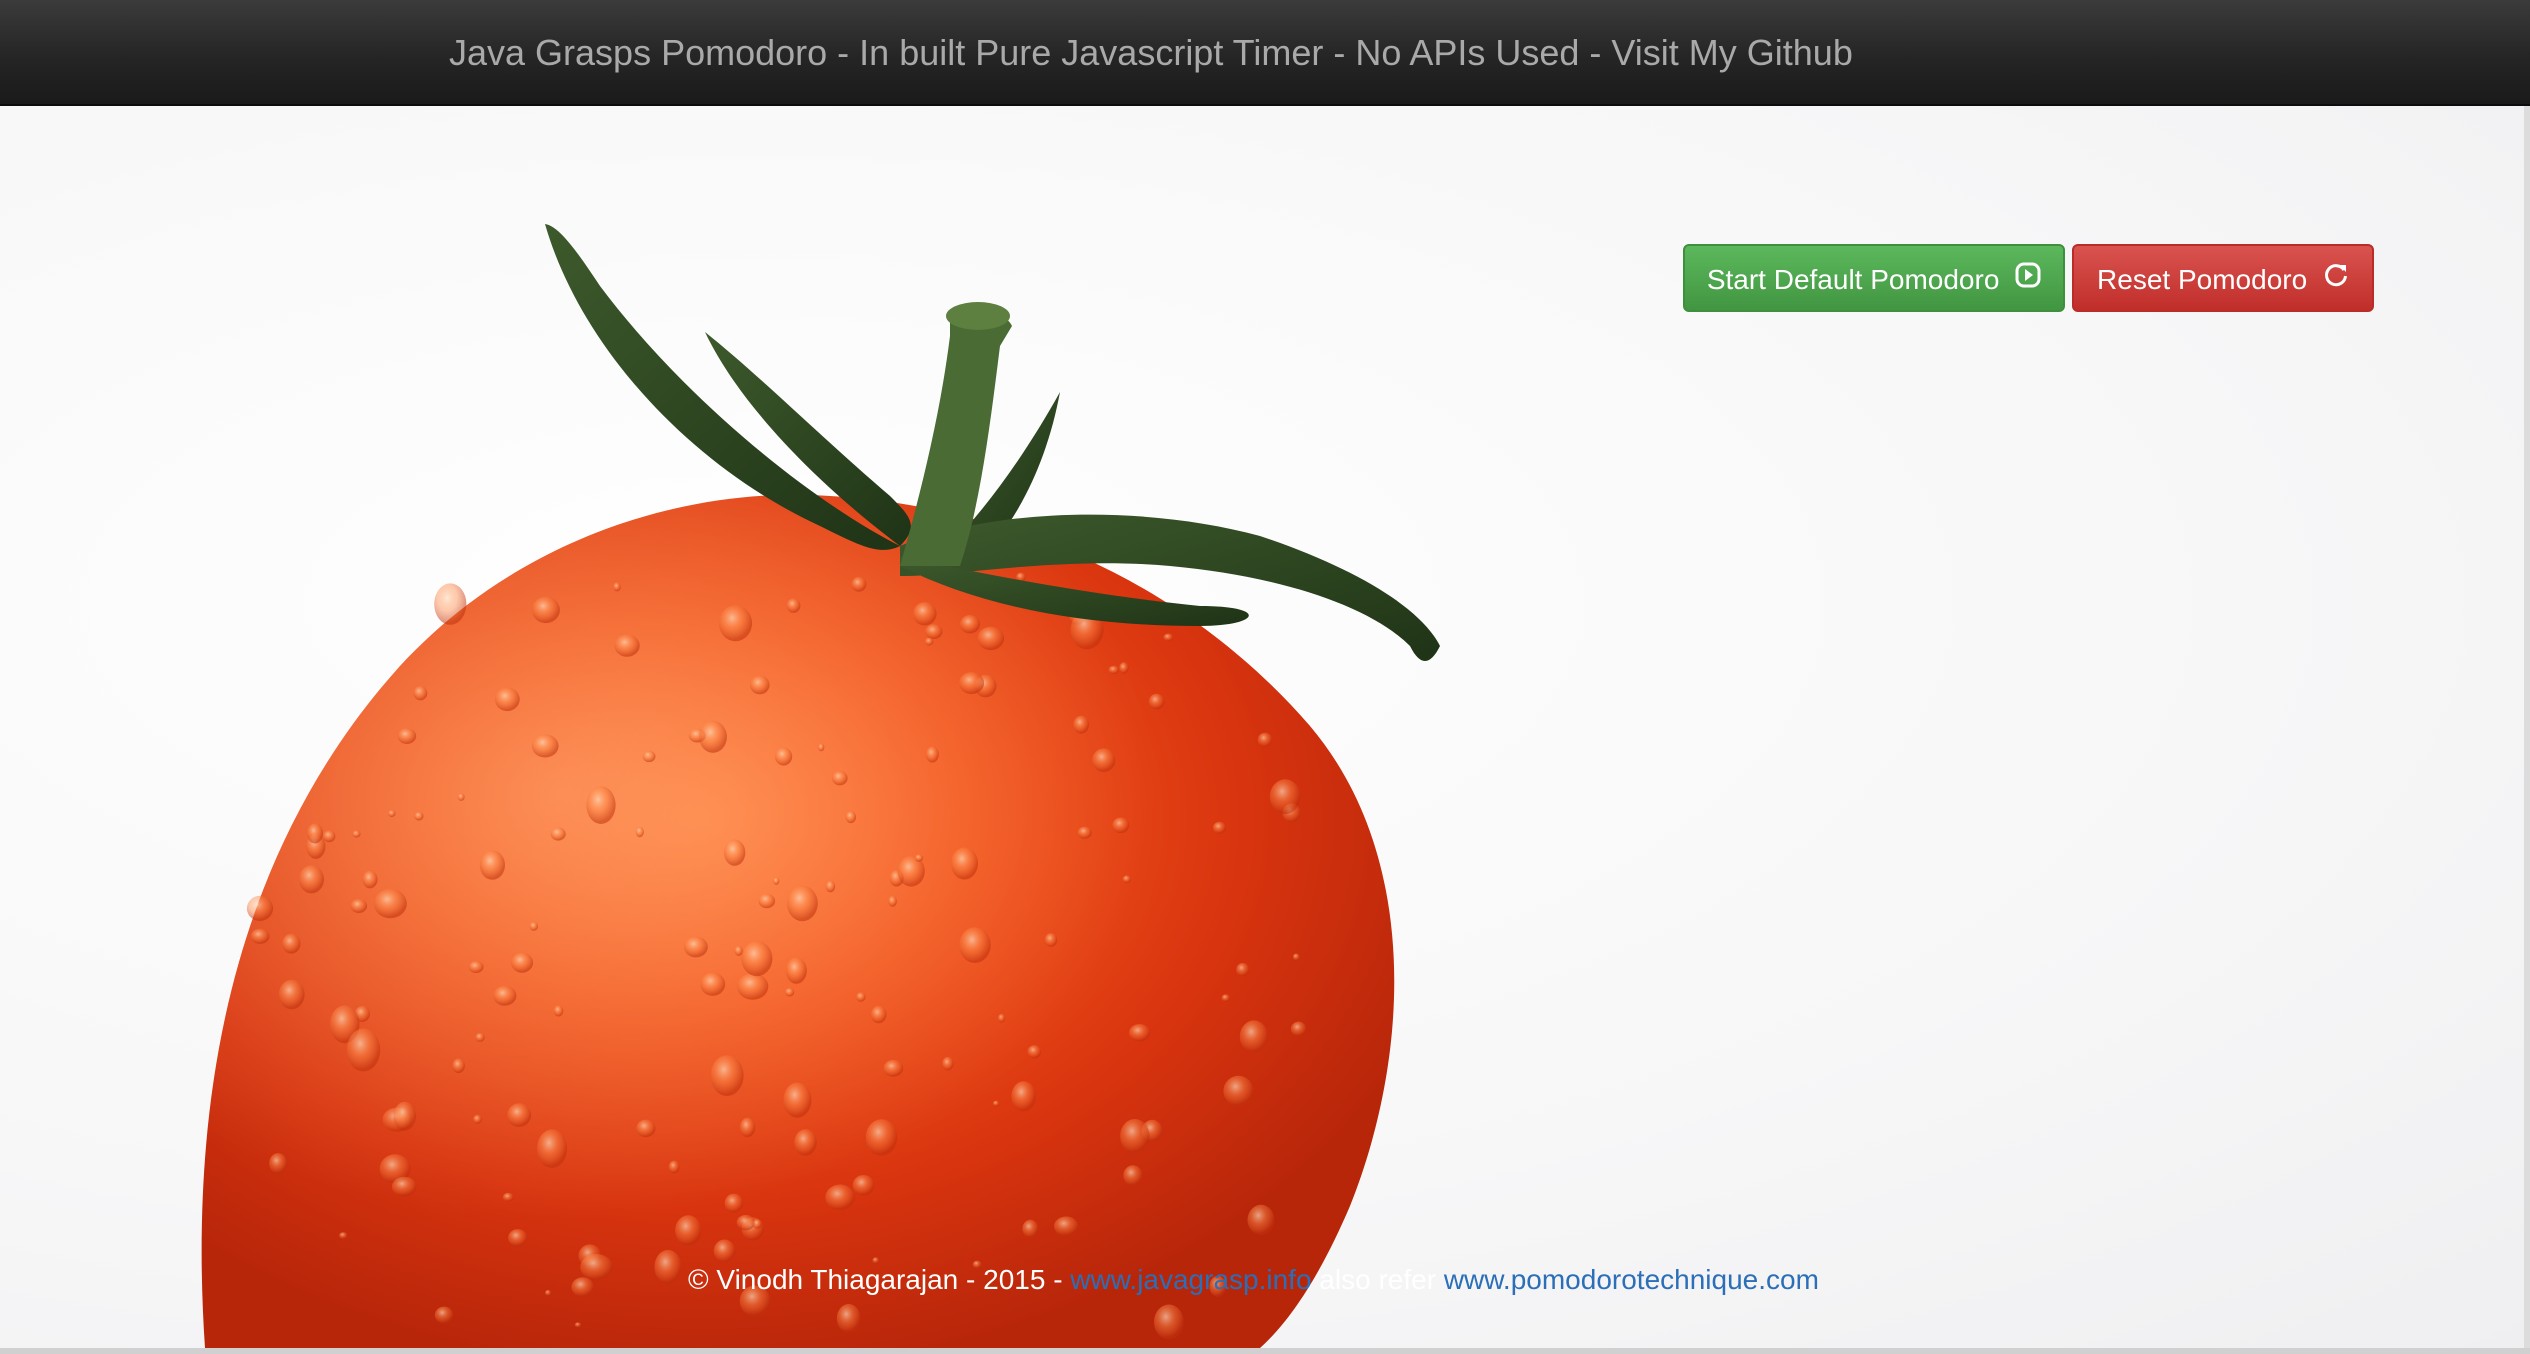 The height and width of the screenshot is (1354, 2530). I want to click on start-default-pomodoro-button: Start Default Pomodoro, so click(1874, 278).